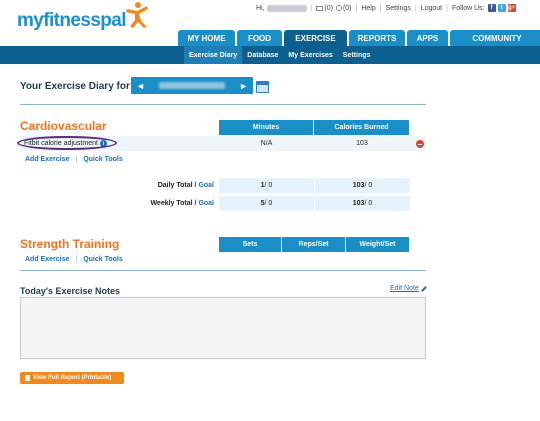 The image size is (540, 421). What do you see at coordinates (140, 86) in the screenshot?
I see `prev-day-arrow-icon: ◄` at bounding box center [140, 86].